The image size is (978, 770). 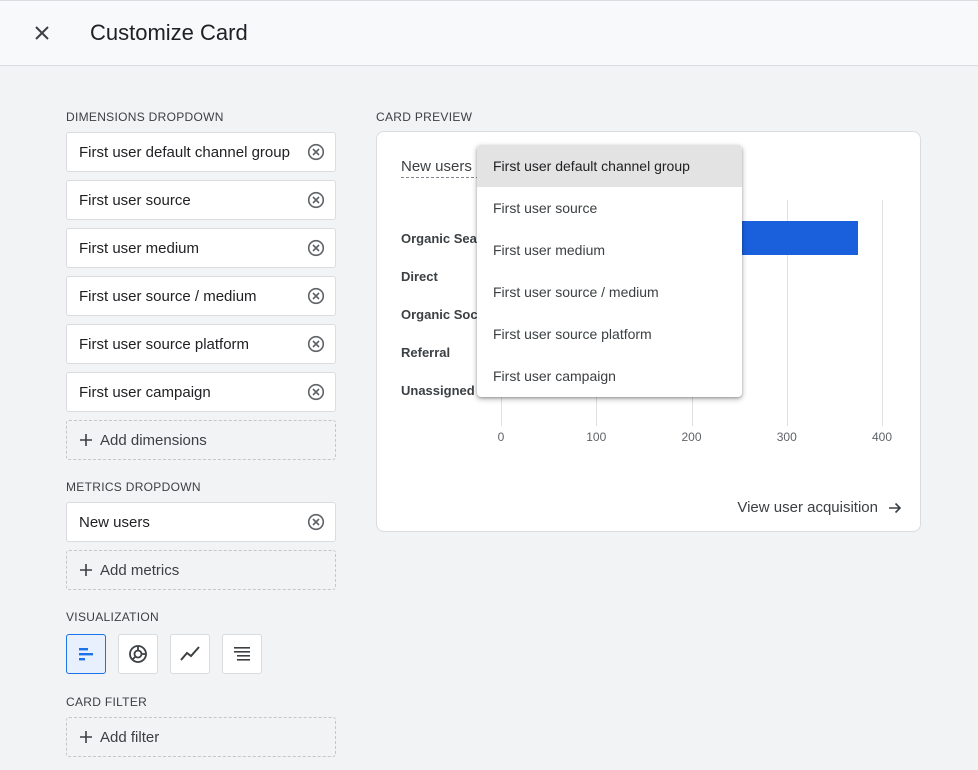 What do you see at coordinates (441, 238) in the screenshot?
I see `category-label: Organic Sear` at bounding box center [441, 238].